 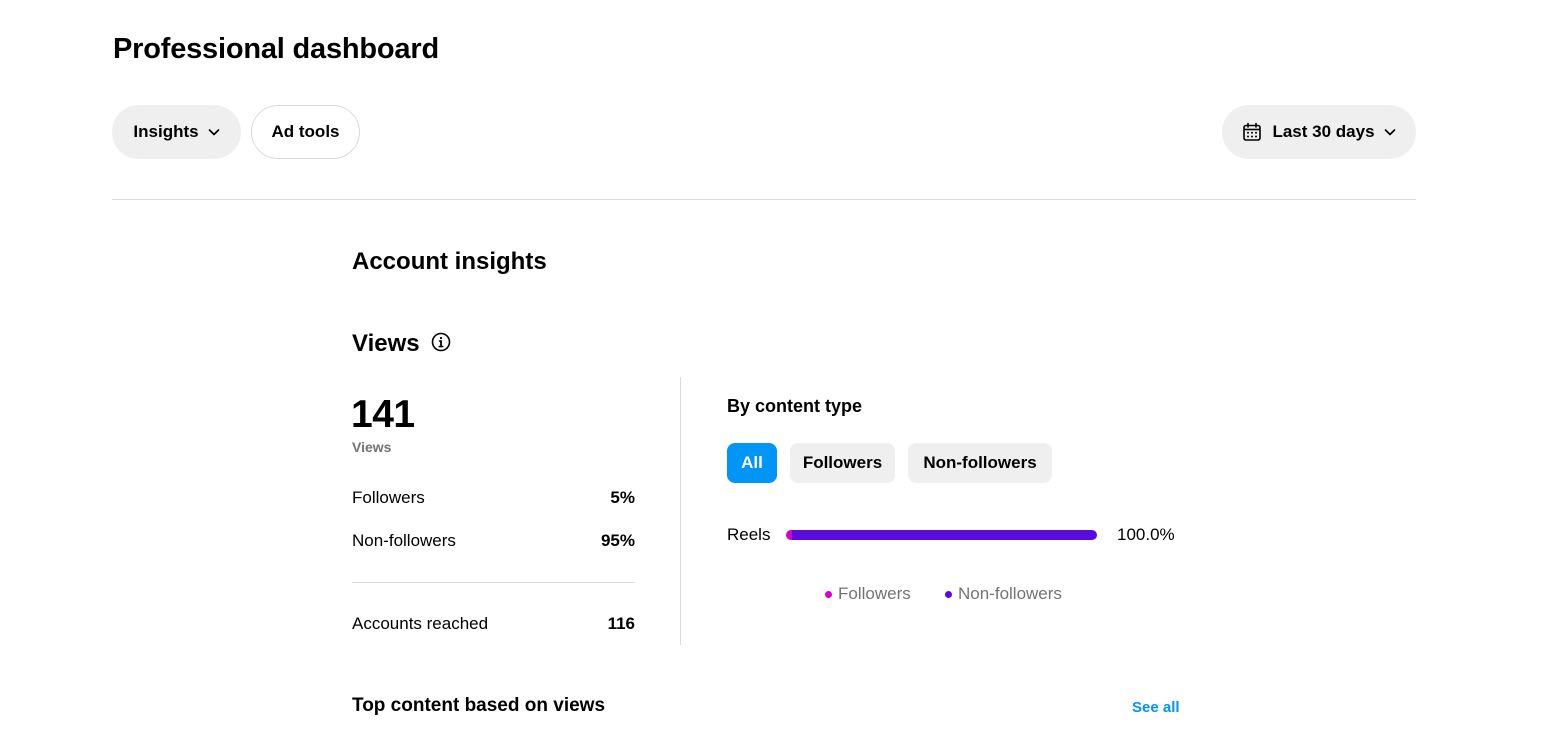 What do you see at coordinates (621, 623) in the screenshot?
I see `stat-value: 116` at bounding box center [621, 623].